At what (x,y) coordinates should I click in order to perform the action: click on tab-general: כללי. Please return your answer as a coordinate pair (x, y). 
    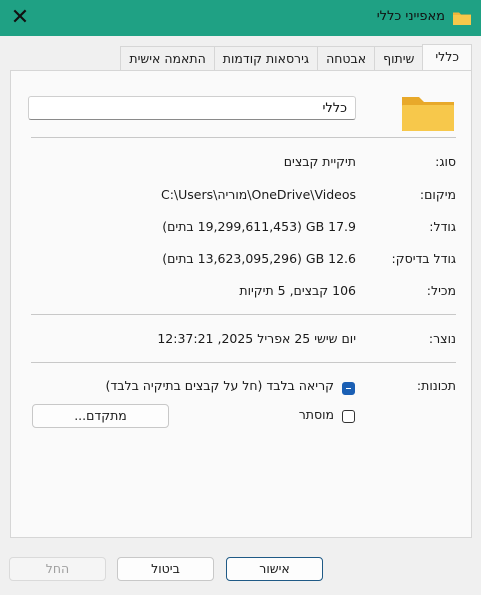
    Looking at the image, I should click on (447, 57).